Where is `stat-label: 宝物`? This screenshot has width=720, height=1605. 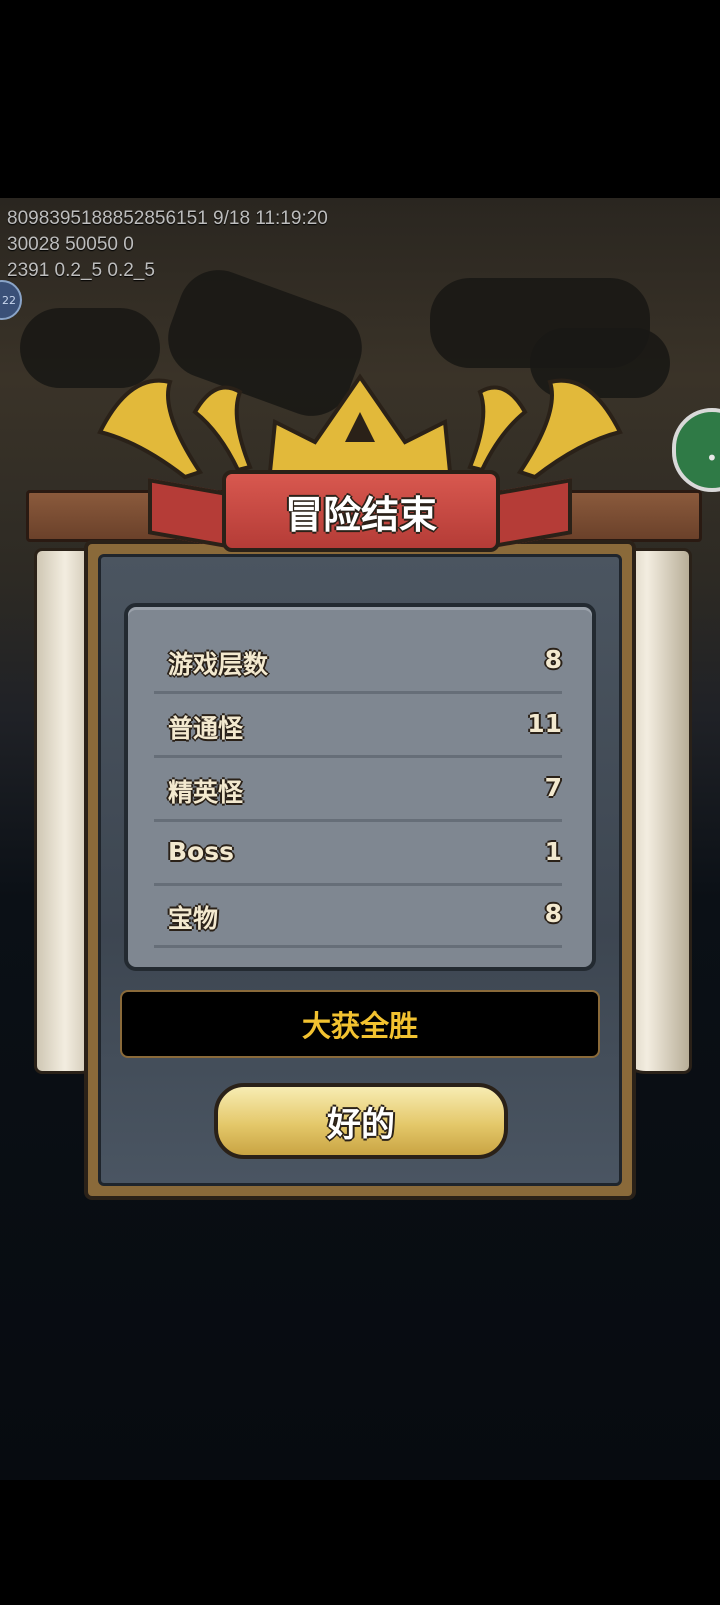 stat-label: 宝物 is located at coordinates (193, 918).